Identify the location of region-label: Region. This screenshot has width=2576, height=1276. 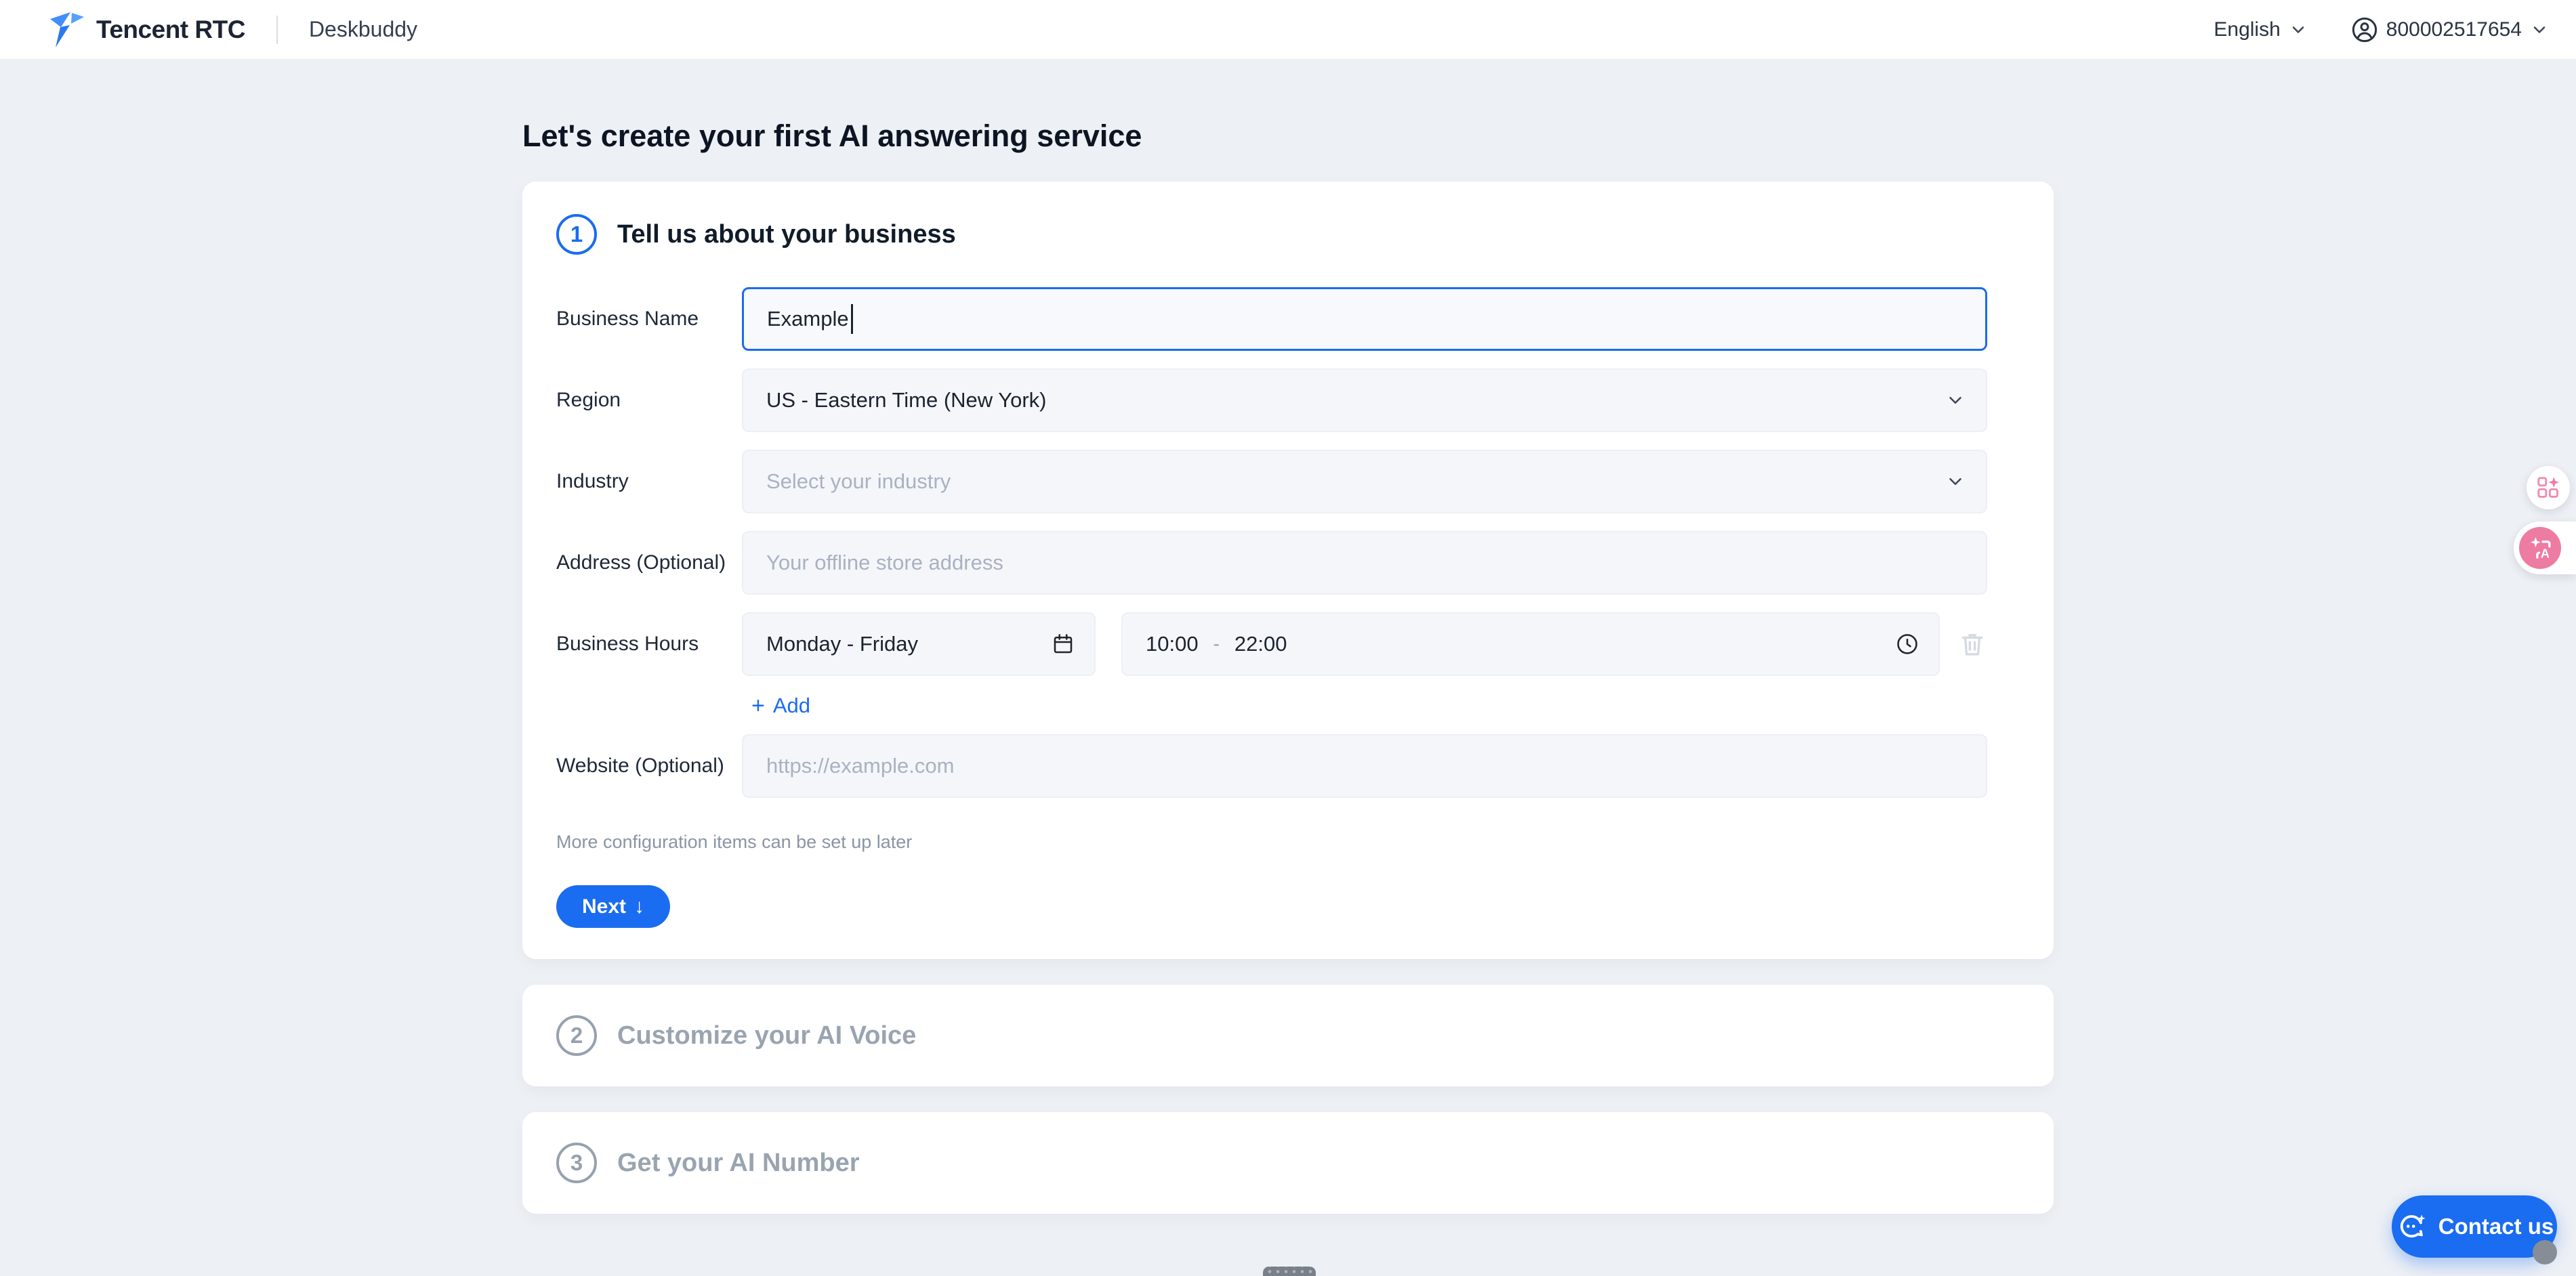
(588, 400).